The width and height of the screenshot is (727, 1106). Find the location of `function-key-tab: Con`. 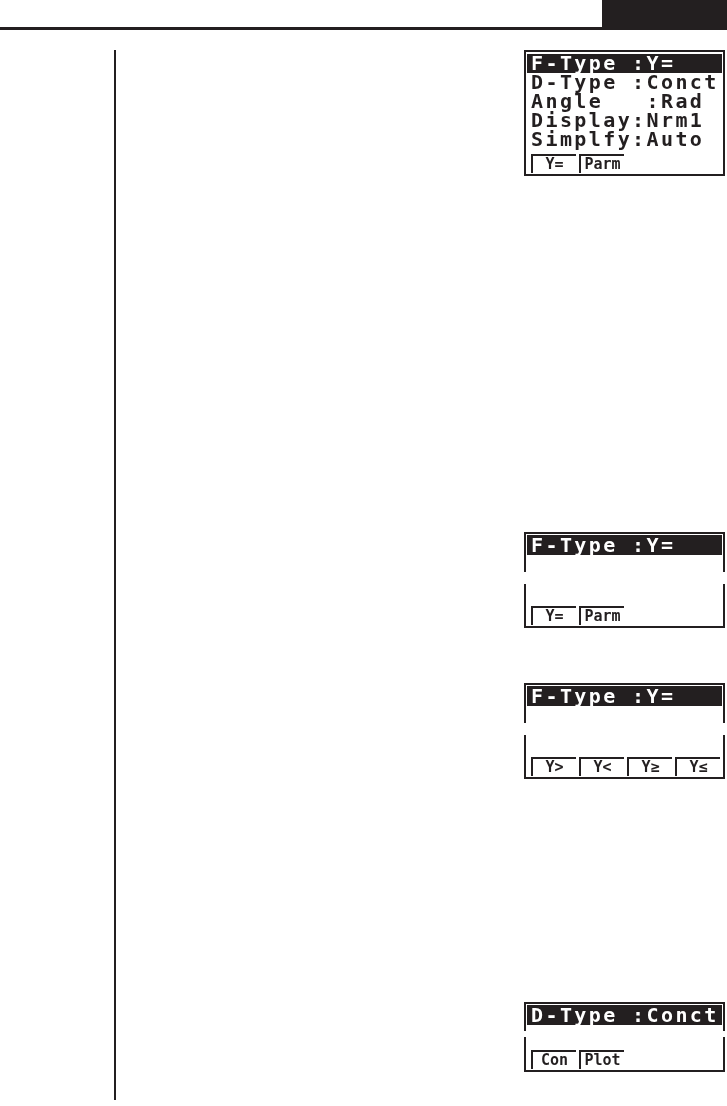

function-key-tab: Con is located at coordinates (553, 1059).